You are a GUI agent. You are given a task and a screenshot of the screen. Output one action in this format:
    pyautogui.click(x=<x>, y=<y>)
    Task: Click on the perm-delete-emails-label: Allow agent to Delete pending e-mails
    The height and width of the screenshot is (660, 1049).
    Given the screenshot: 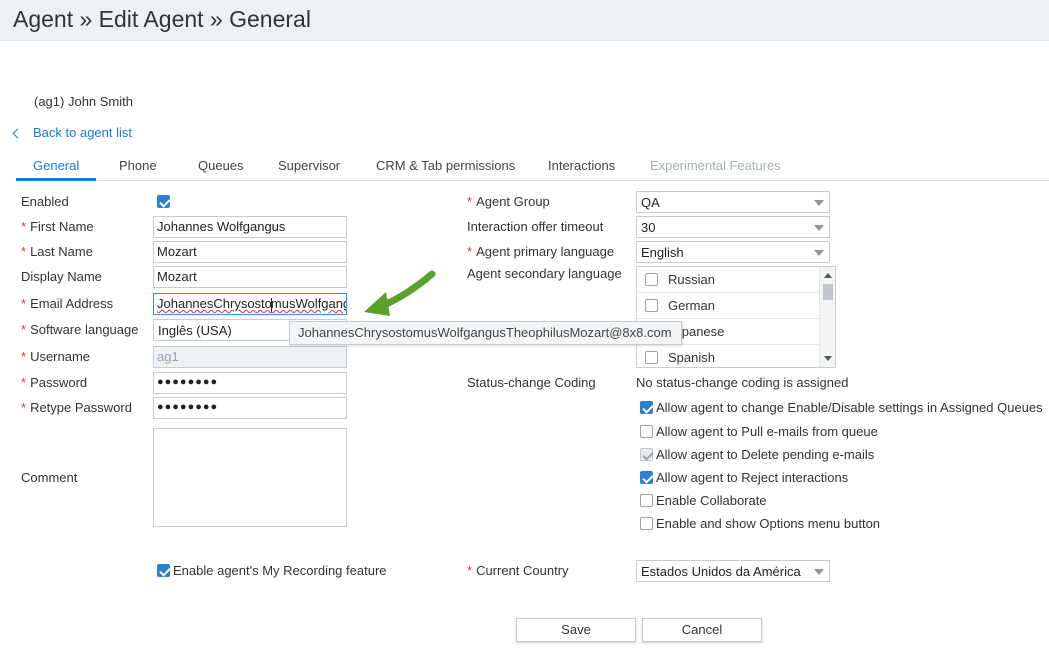 What is the action you would take?
    pyautogui.click(x=765, y=454)
    